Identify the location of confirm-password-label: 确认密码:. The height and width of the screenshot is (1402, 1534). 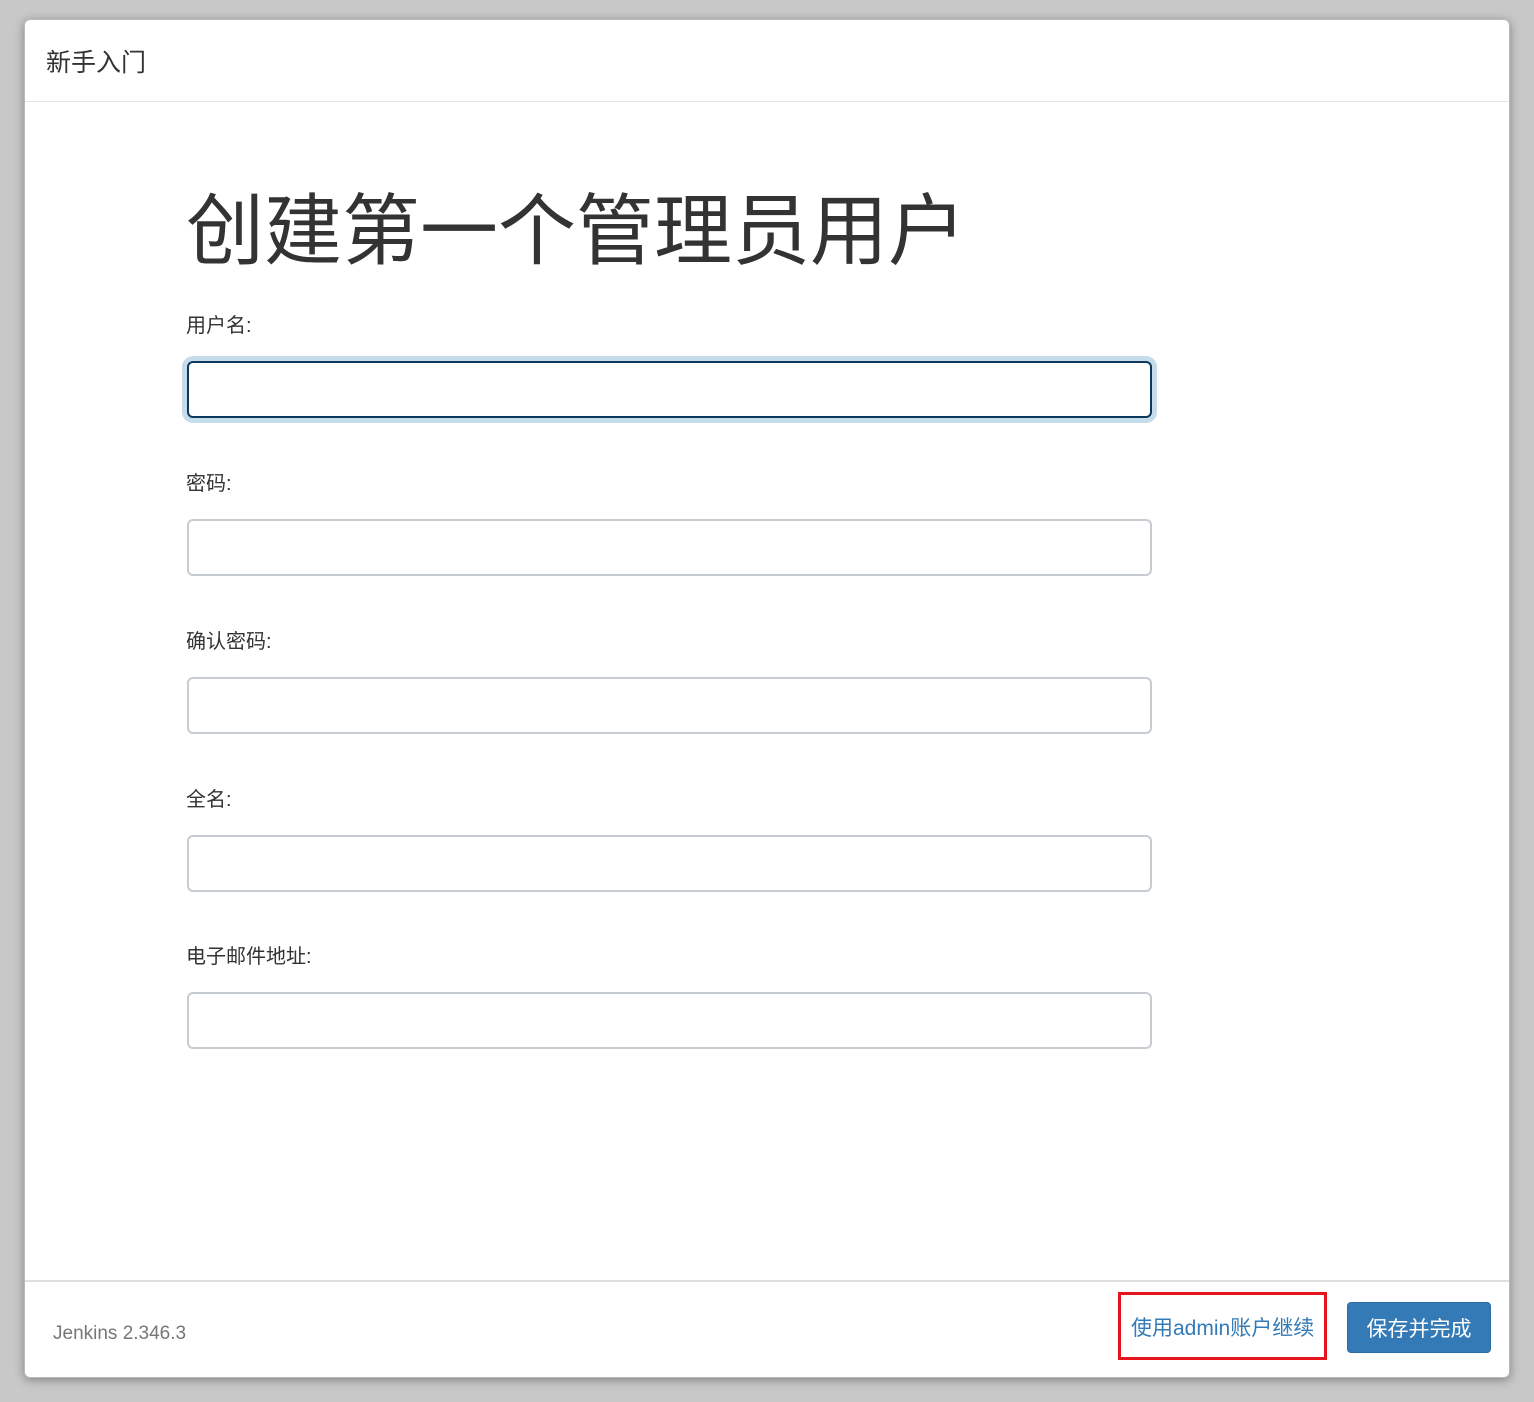
(229, 642).